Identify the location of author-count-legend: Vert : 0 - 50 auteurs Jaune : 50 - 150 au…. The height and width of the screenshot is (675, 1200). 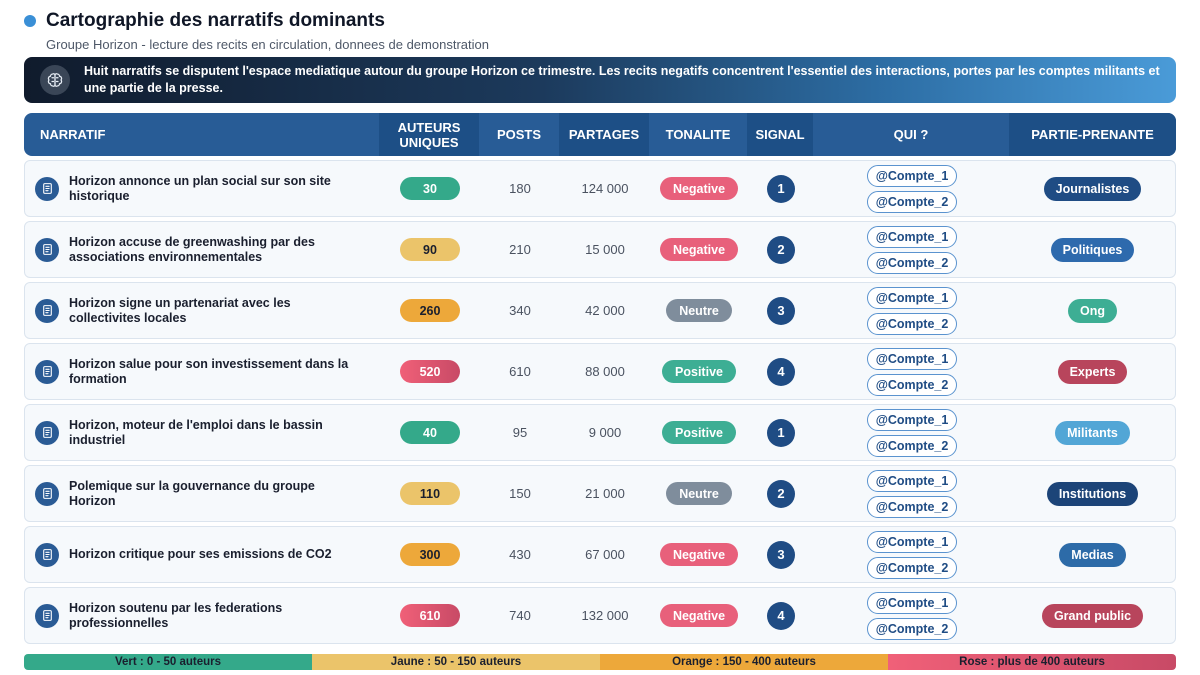
(600, 662).